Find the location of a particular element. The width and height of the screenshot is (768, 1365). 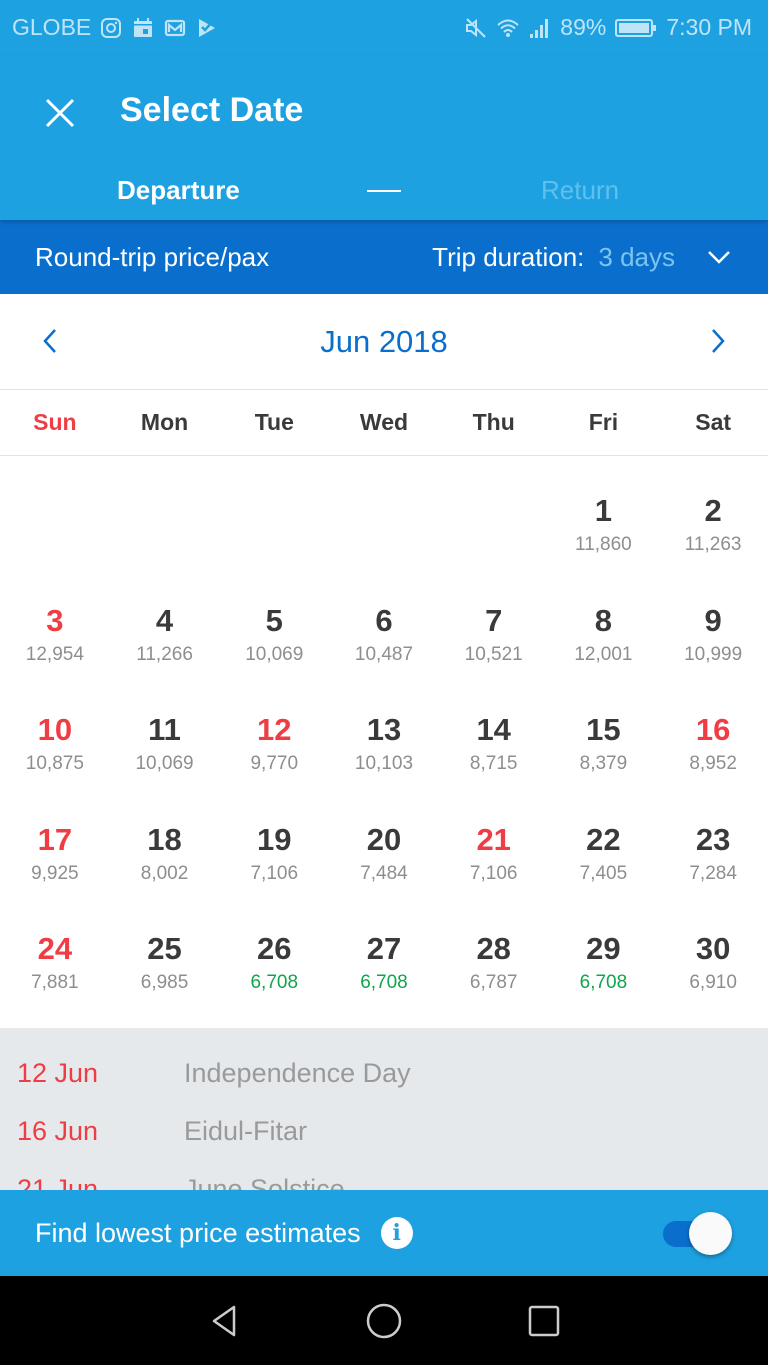

day-cell: 14 8,715 is located at coordinates (494, 730).